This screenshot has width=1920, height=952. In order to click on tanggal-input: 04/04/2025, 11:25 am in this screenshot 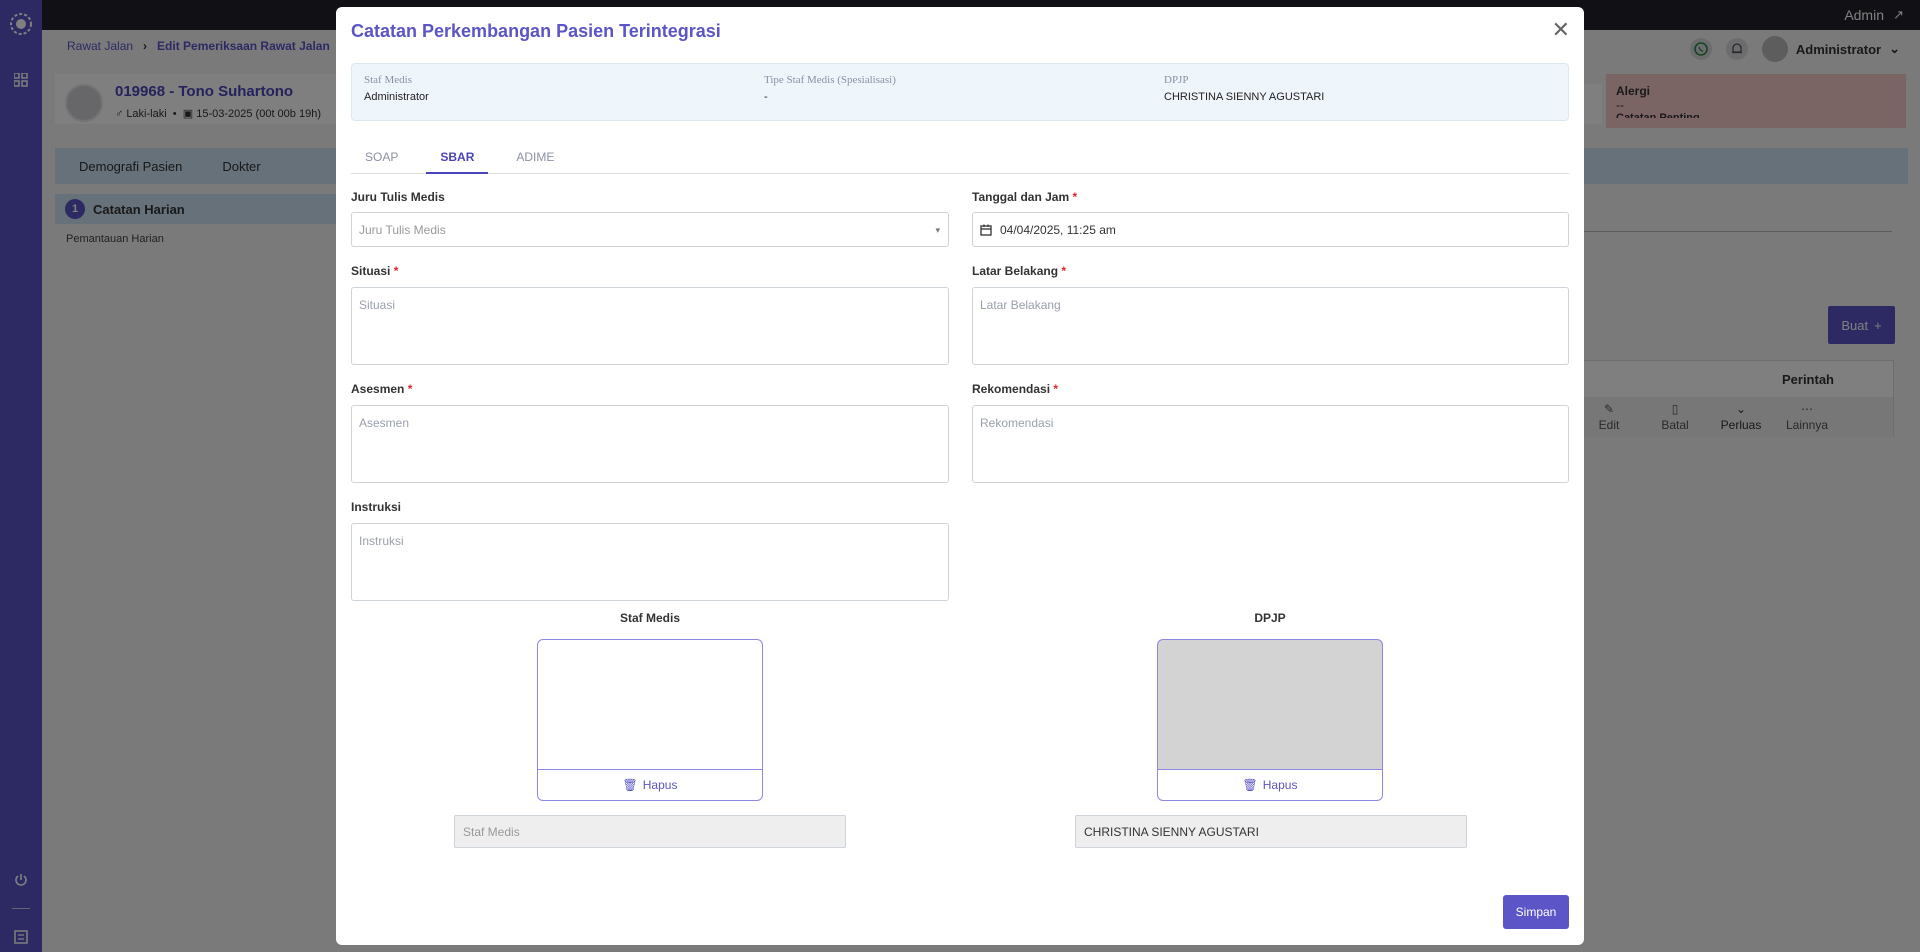, I will do `click(1270, 229)`.